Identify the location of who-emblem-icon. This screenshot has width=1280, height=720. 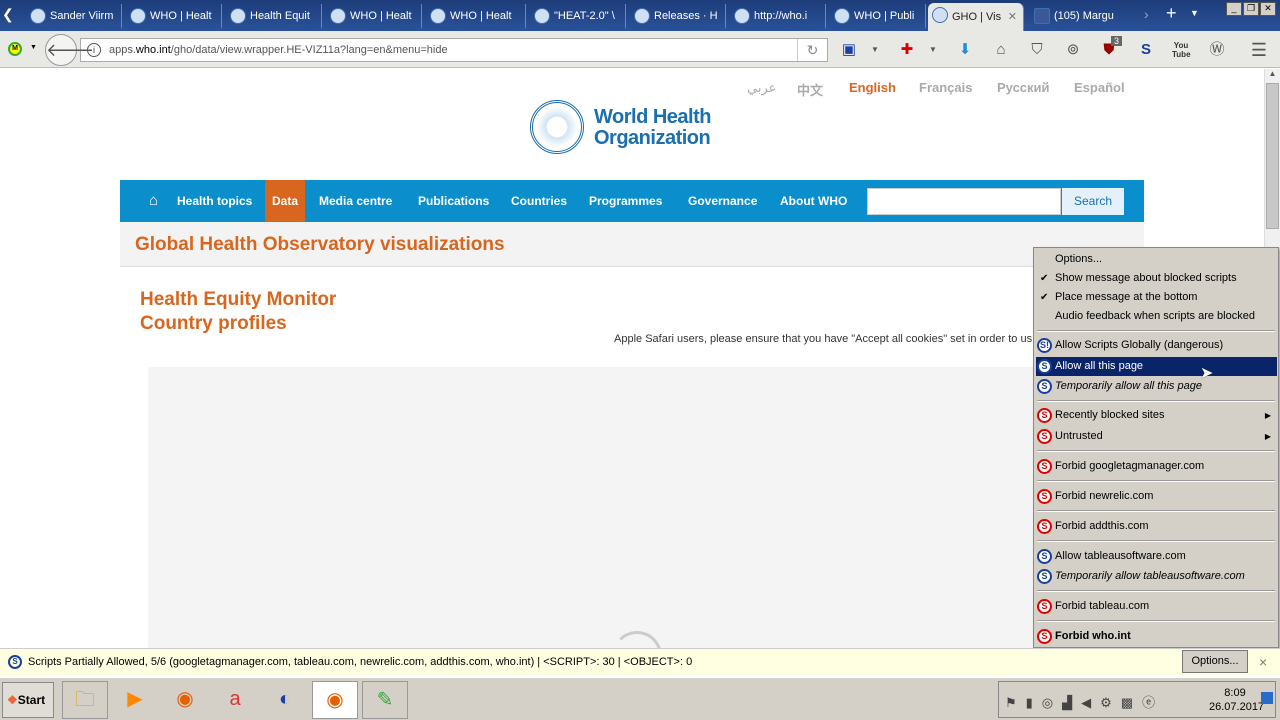
(557, 127).